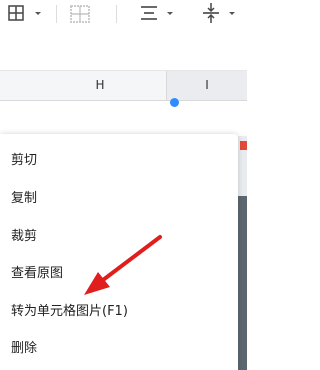  What do you see at coordinates (118, 274) in the screenshot?
I see `menu-item-view-original: 查看原图` at bounding box center [118, 274].